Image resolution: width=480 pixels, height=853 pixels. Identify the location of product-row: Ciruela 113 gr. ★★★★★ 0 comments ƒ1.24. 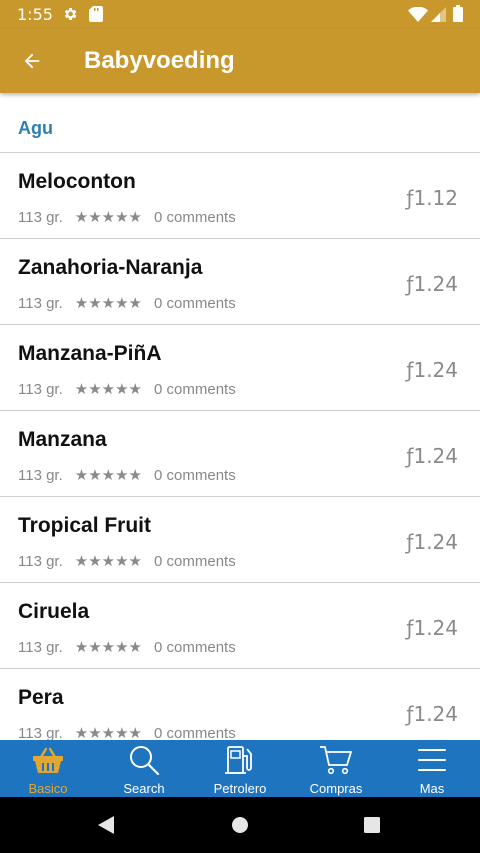
(240, 626).